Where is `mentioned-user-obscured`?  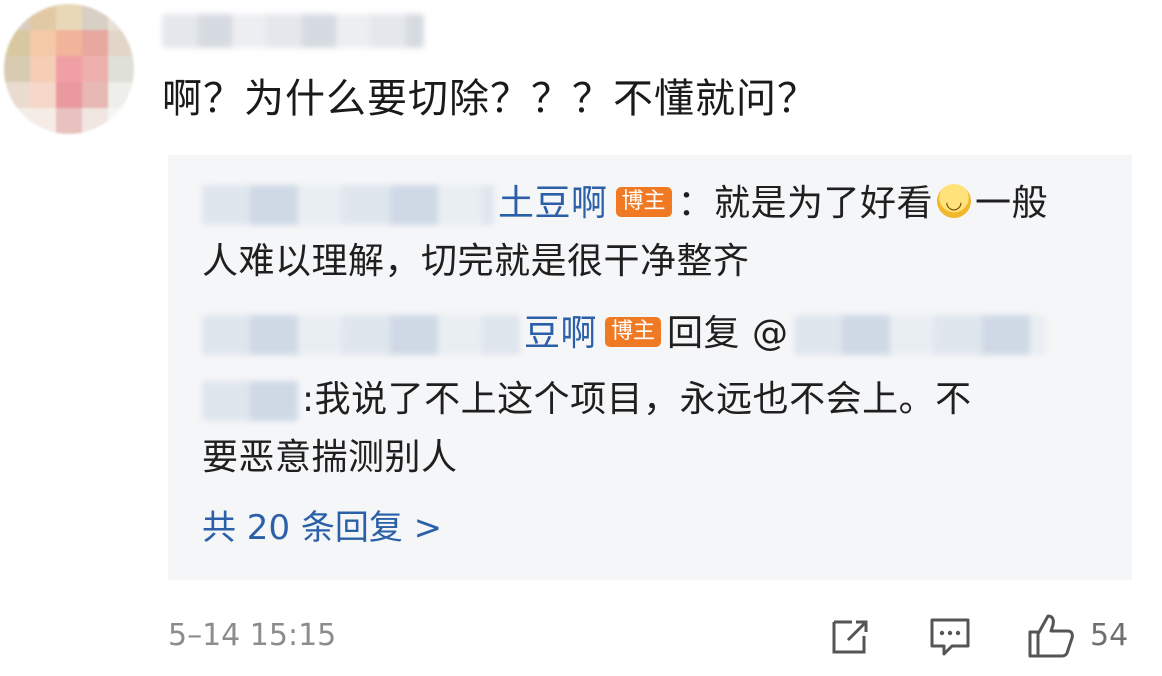 mentioned-user-obscured is located at coordinates (920, 335).